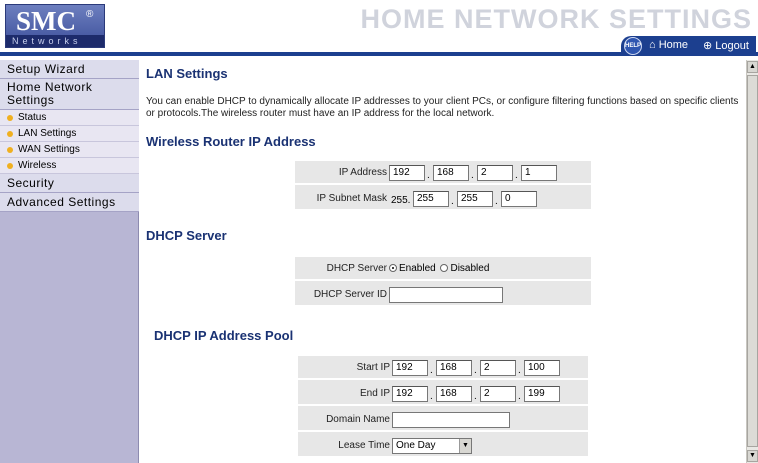 This screenshot has width=758, height=463. Describe the element at coordinates (373, 367) in the screenshot. I see `start-ip-label: Start IP` at that location.